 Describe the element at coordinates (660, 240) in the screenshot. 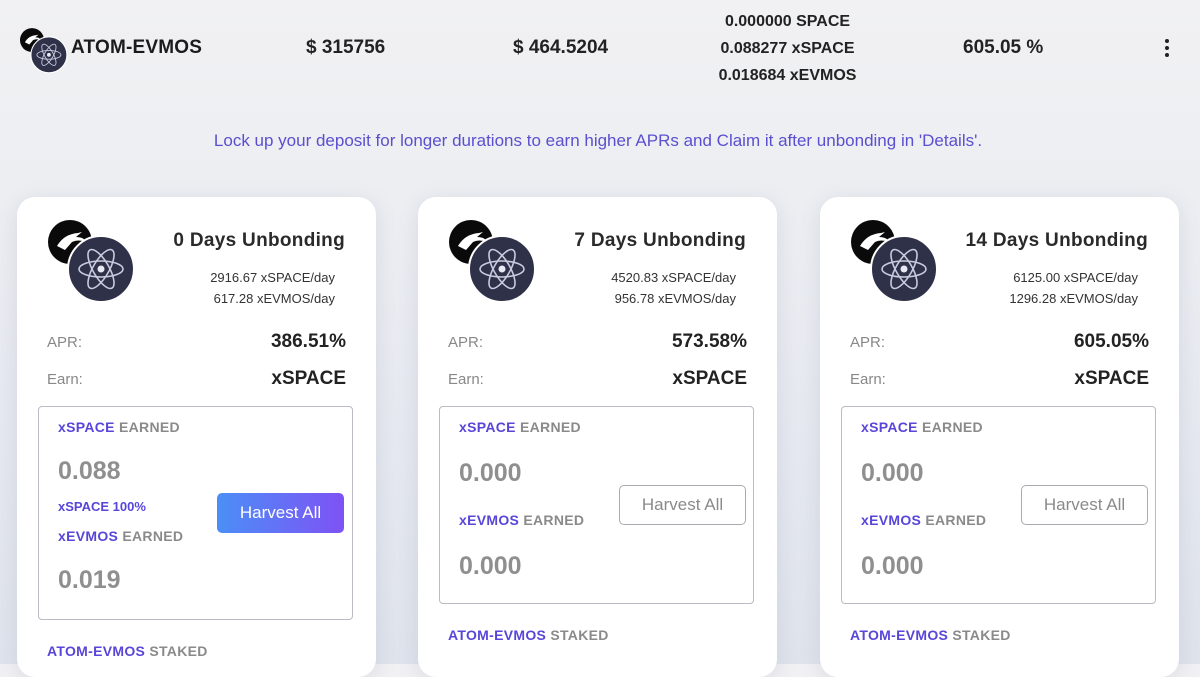

I see `card-title: 7 Days Unbonding` at that location.